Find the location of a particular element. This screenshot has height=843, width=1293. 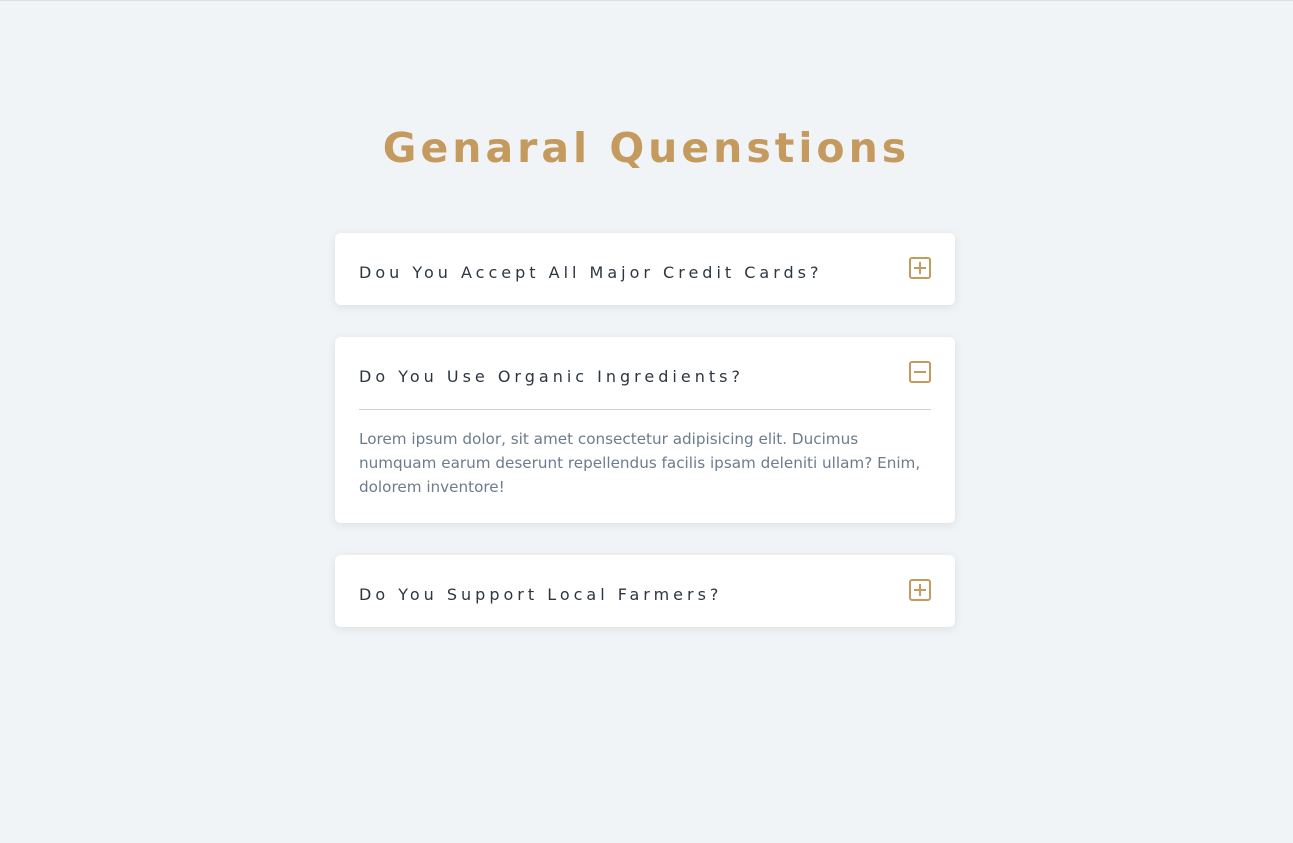

faq-toggle-credit-cards: Dou You Accept All Major Credit Cards? is located at coordinates (645, 269).